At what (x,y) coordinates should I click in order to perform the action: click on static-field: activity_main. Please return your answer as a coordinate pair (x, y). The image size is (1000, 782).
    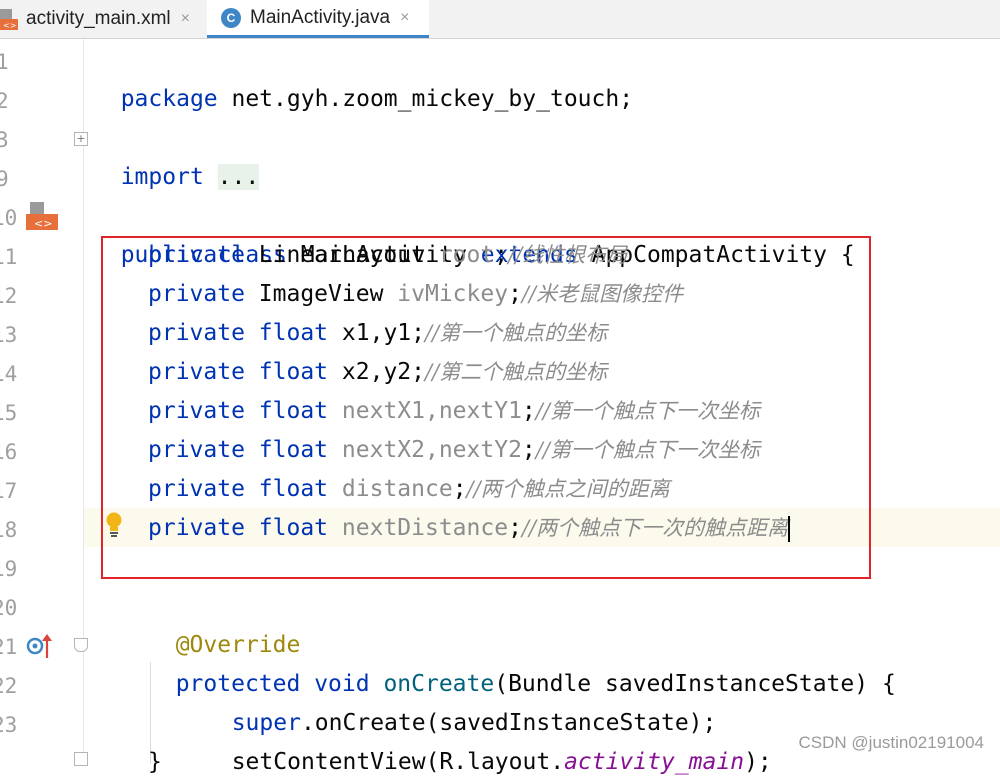
    Looking at the image, I should click on (654, 762).